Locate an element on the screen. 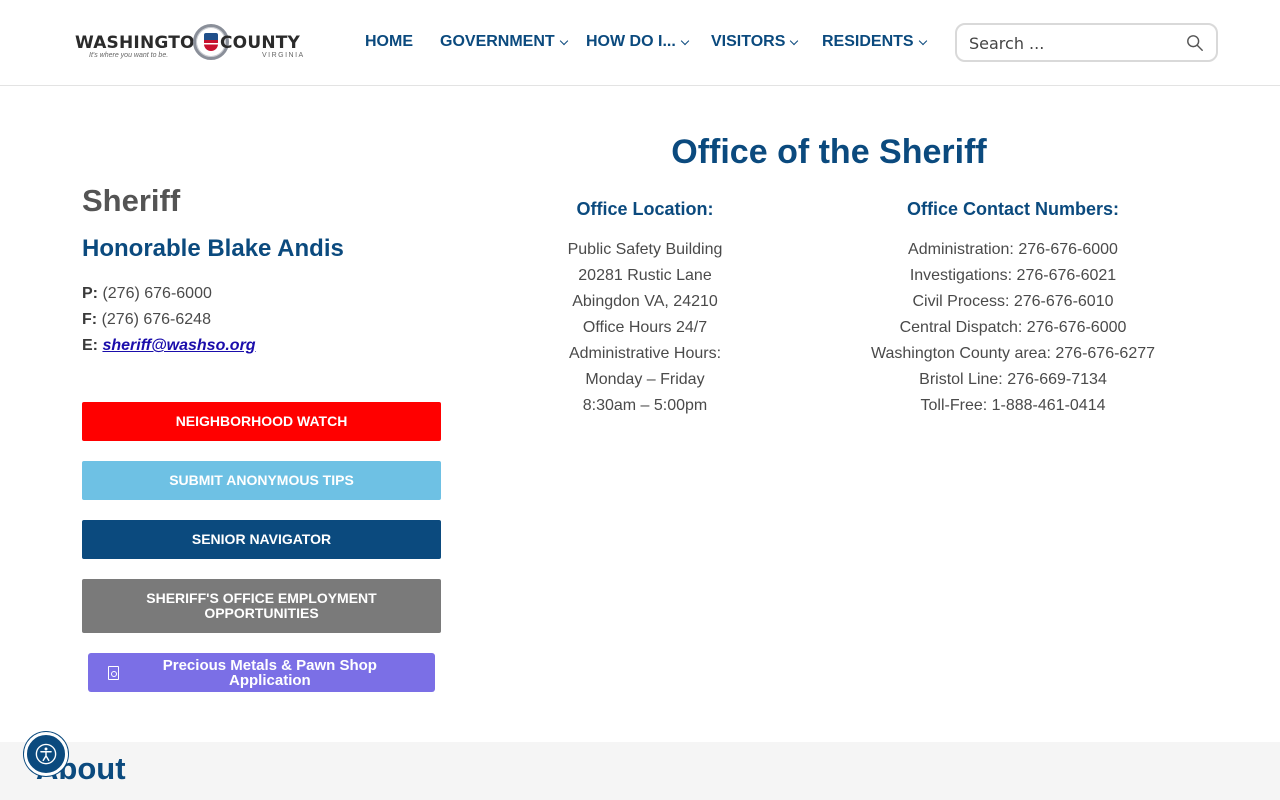  page-title: Office of the Sheriff is located at coordinates (829, 152).